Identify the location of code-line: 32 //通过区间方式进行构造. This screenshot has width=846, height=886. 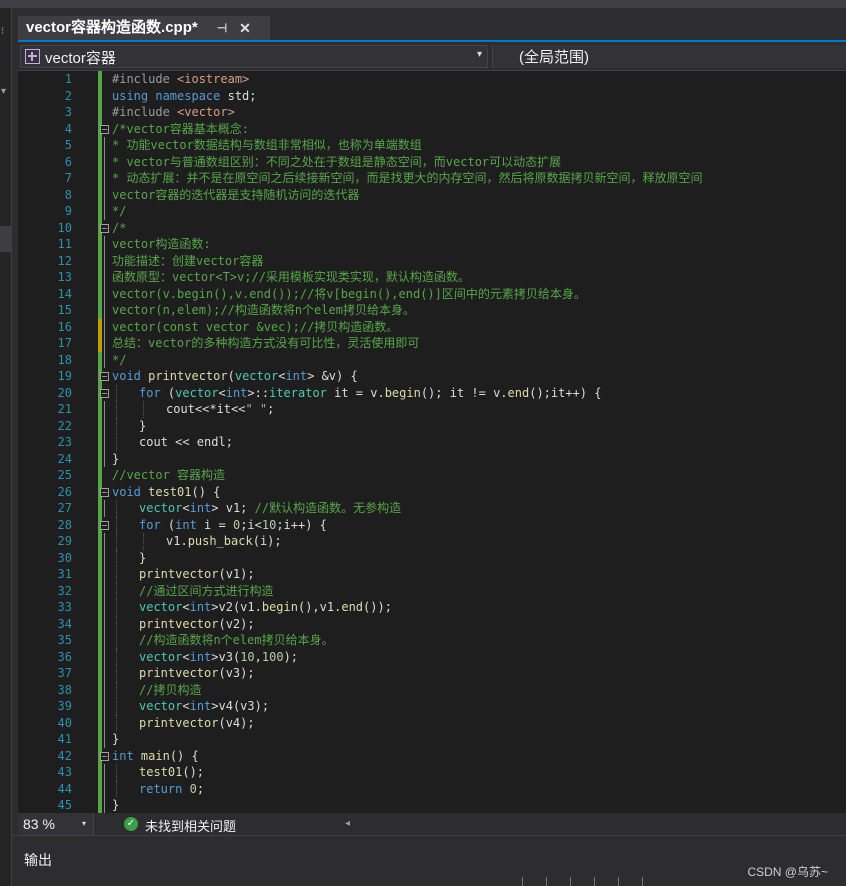
(432, 590).